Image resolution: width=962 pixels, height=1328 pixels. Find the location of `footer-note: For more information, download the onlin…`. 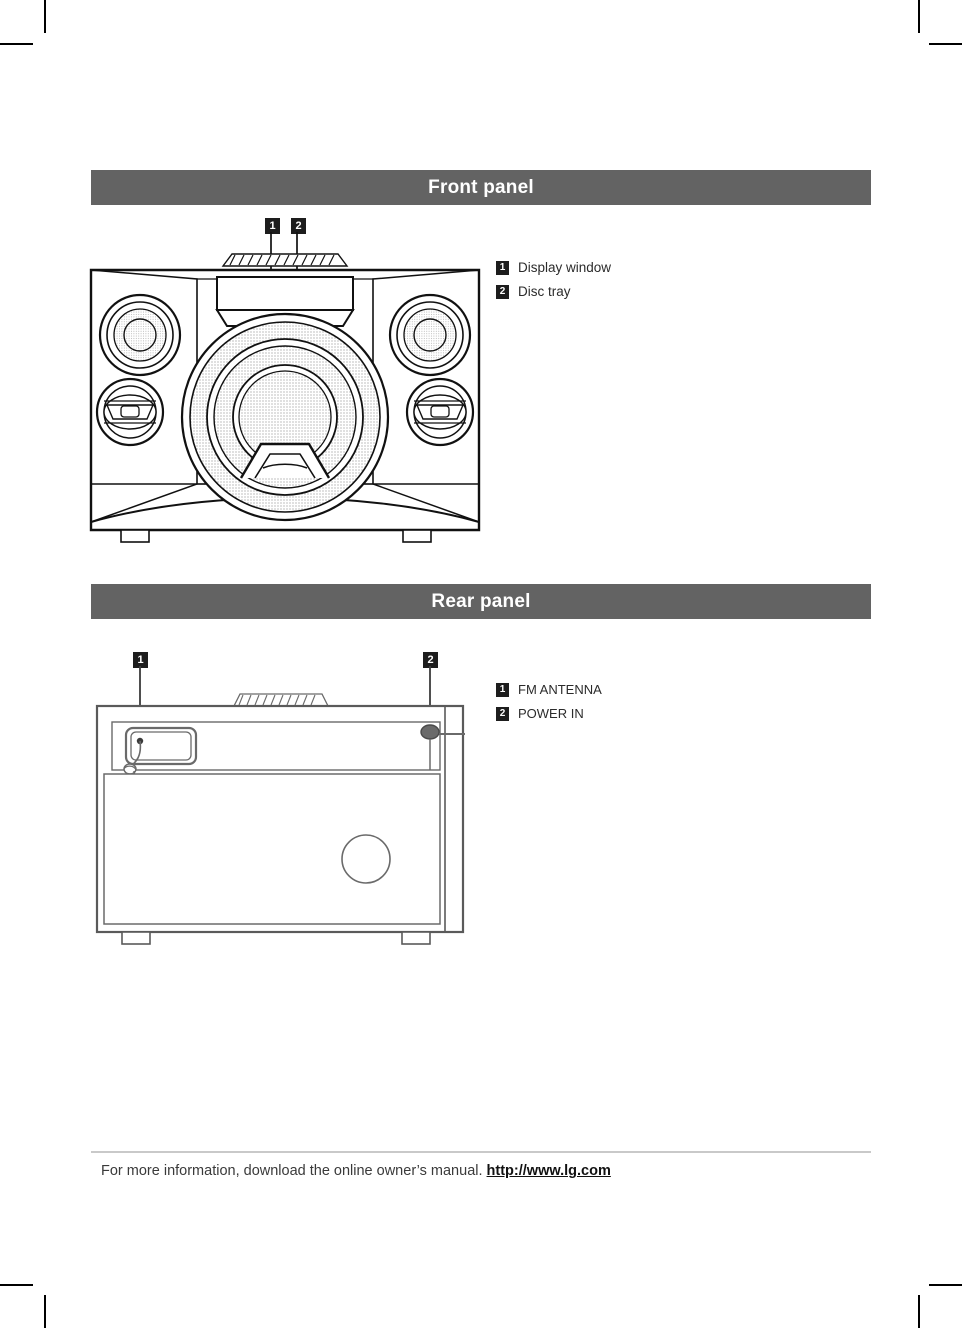

footer-note: For more information, download the onlin… is located at coordinates (356, 1171).